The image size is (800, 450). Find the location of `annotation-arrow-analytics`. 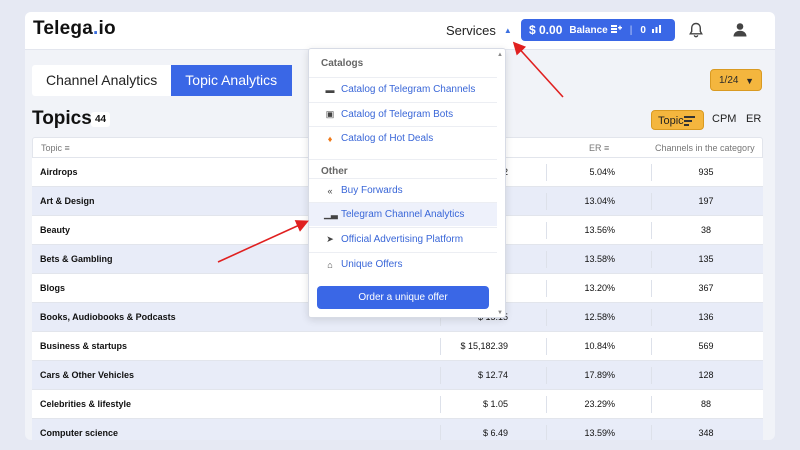

annotation-arrow-analytics is located at coordinates (263, 241).